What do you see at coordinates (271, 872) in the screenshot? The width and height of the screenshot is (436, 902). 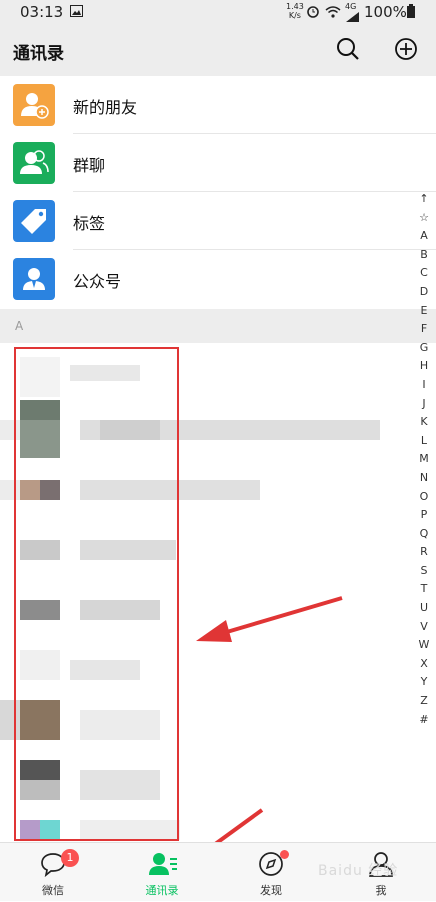 I see `tab-discover: 发现` at bounding box center [271, 872].